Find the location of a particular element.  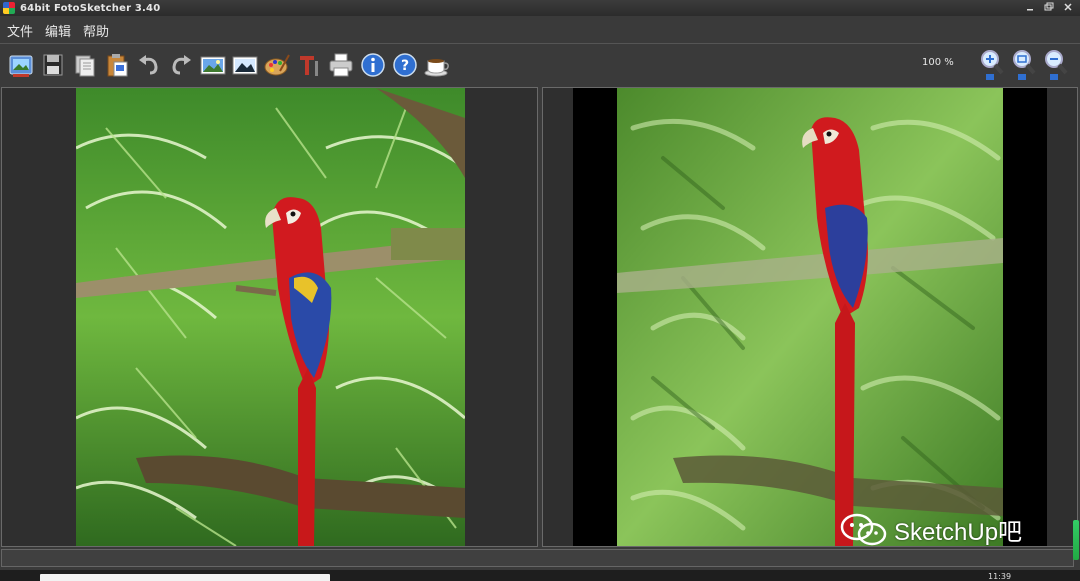

side-indicator is located at coordinates (1076, 540).